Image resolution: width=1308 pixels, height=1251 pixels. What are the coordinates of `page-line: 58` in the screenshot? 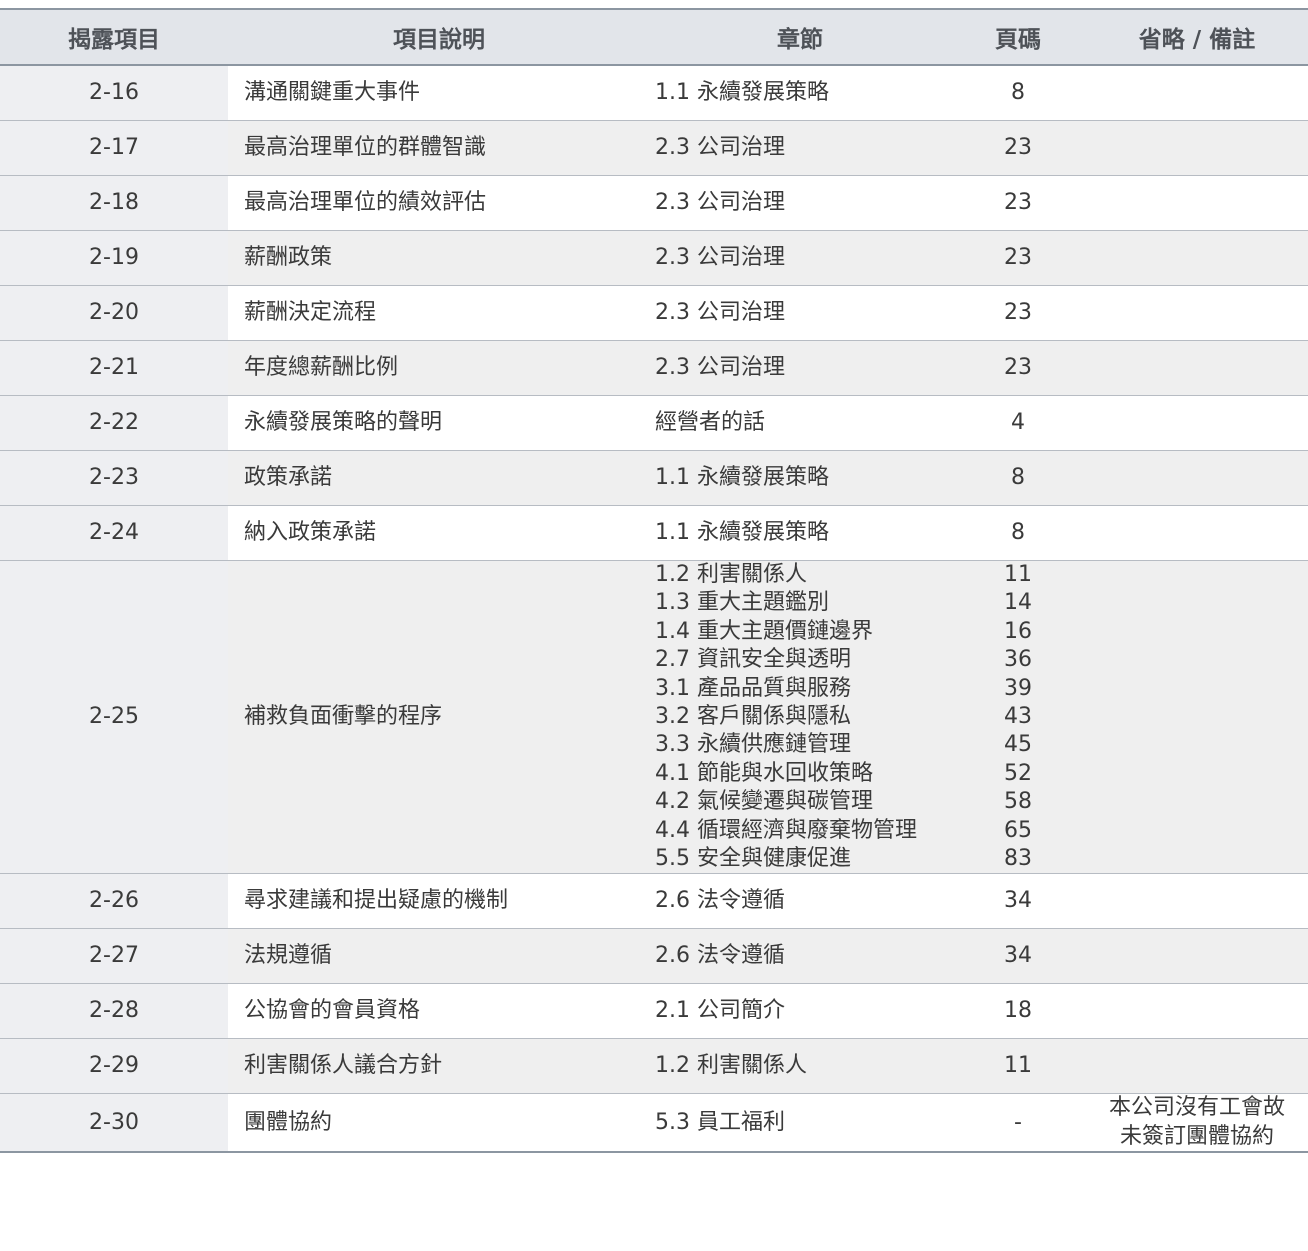 It's located at (1018, 802).